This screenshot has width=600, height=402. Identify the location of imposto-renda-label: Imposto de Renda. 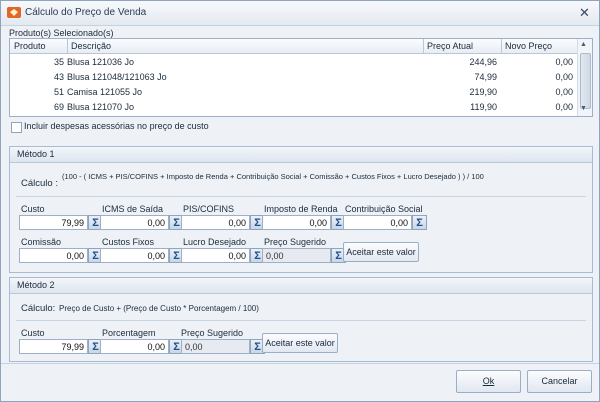
(301, 209).